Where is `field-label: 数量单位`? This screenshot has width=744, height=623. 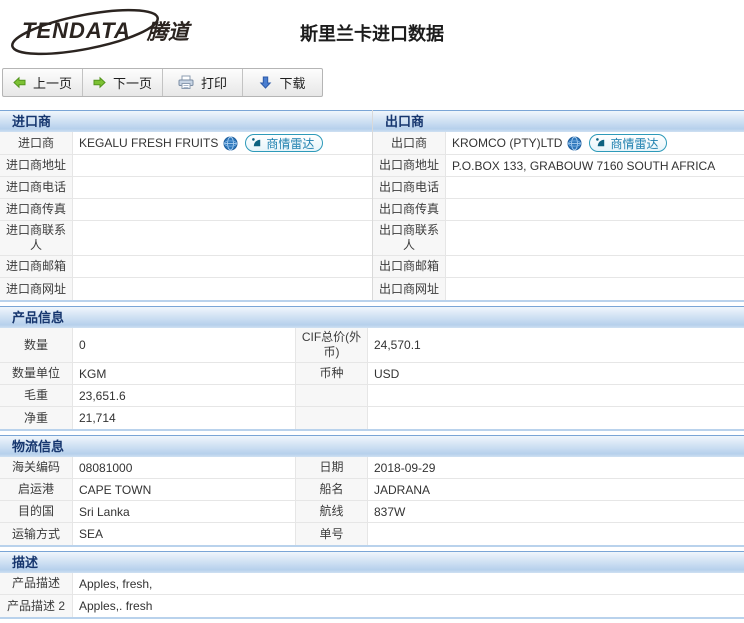 field-label: 数量单位 is located at coordinates (36, 373).